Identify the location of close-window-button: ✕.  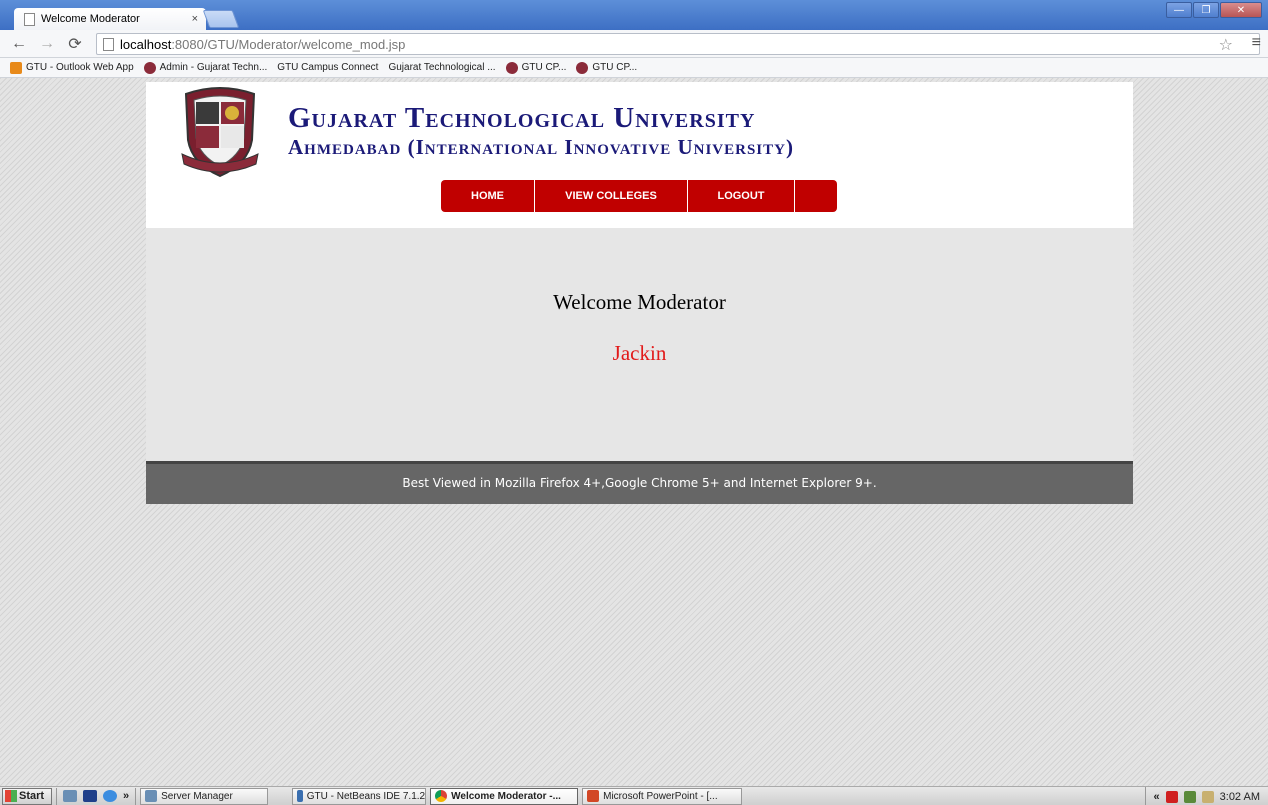
(1241, 10).